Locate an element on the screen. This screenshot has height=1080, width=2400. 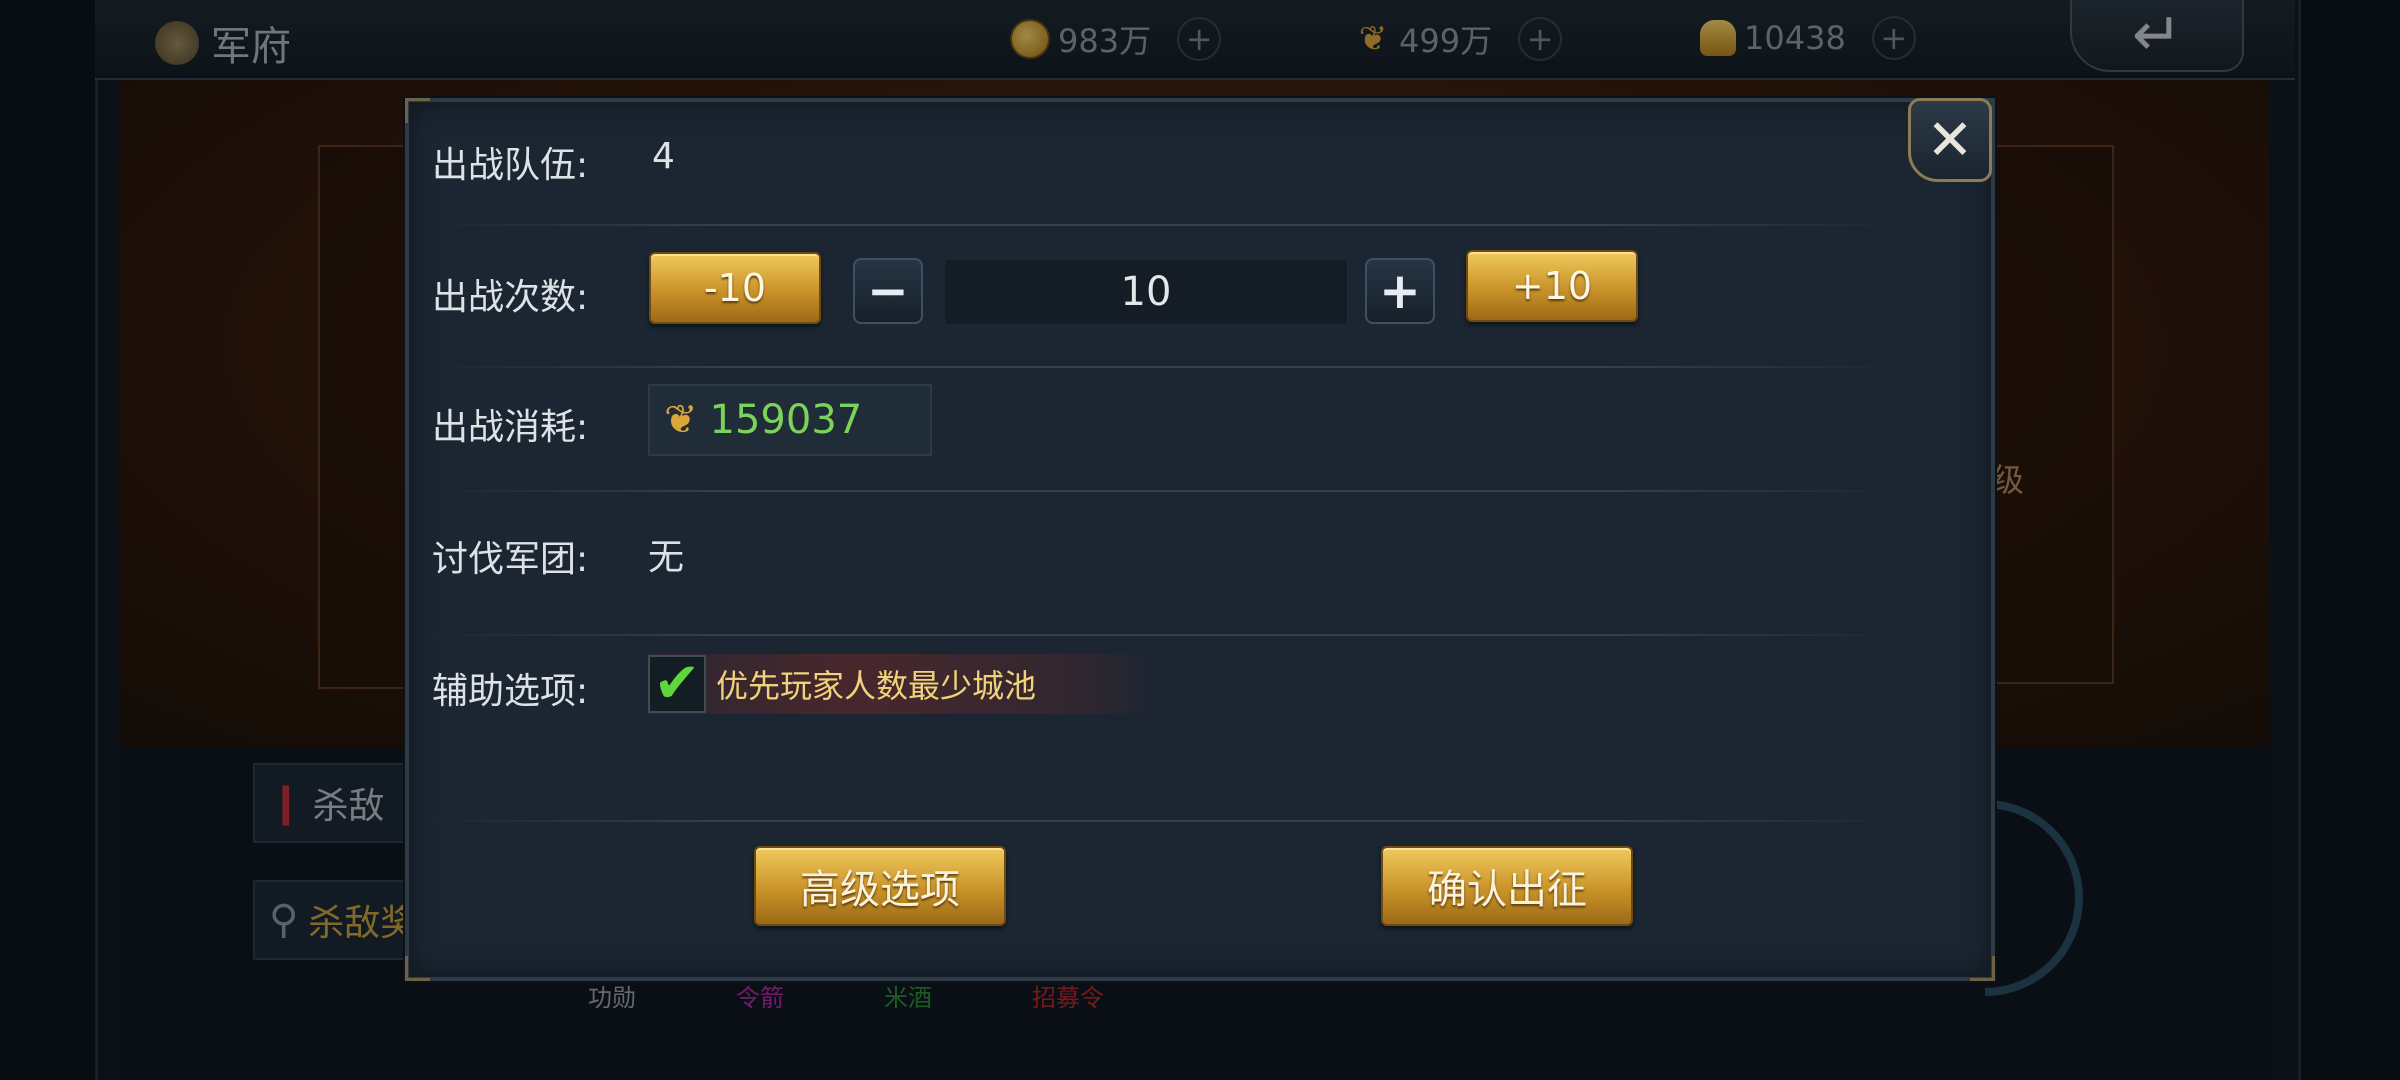
assist-label: 辅助选项: is located at coordinates (510, 691).